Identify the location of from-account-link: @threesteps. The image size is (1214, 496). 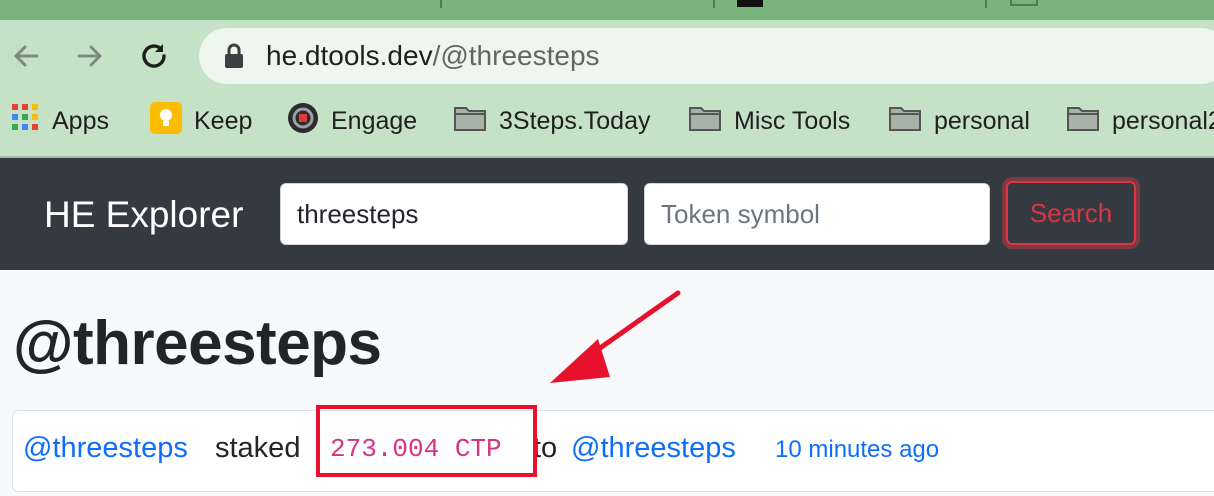
(105, 448).